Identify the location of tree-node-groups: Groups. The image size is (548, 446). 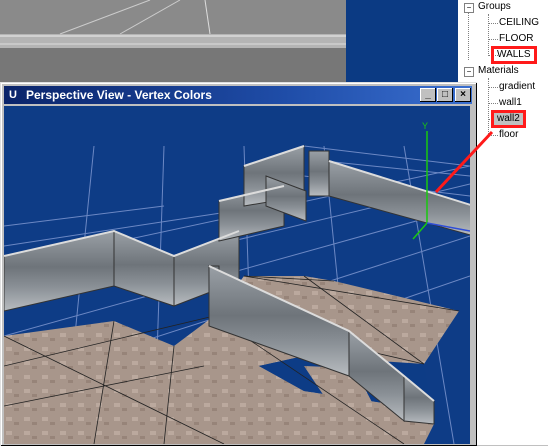
(494, 7).